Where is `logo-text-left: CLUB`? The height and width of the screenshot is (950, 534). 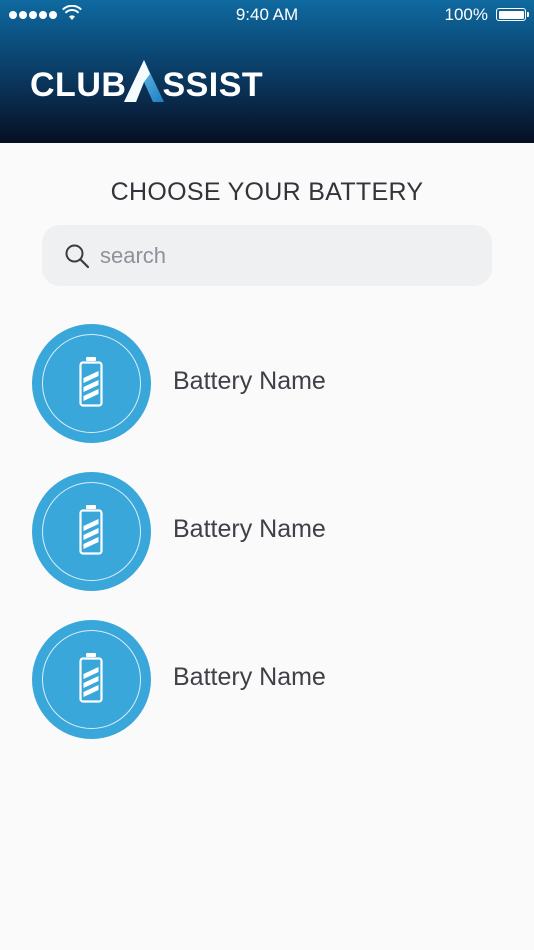 logo-text-left: CLUB is located at coordinates (78, 85).